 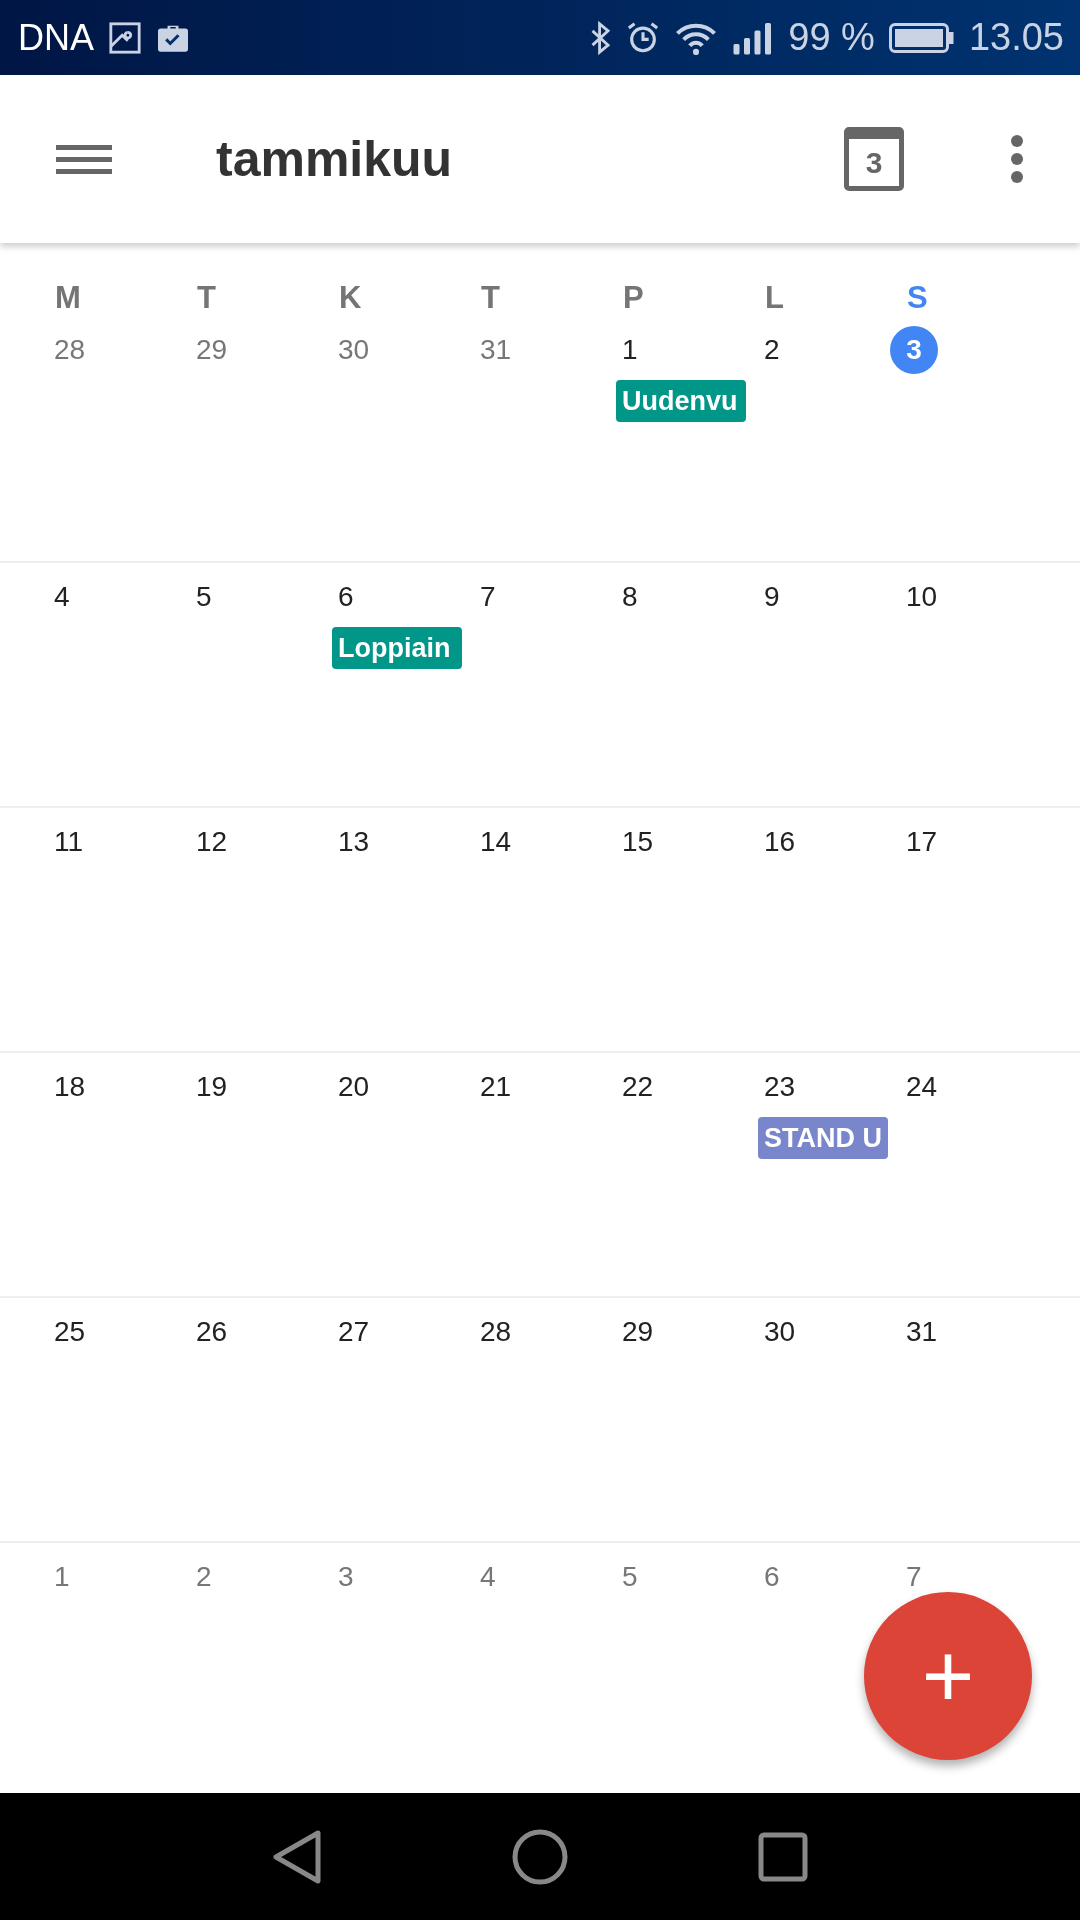 What do you see at coordinates (635, 842) in the screenshot?
I see `day-number: 15` at bounding box center [635, 842].